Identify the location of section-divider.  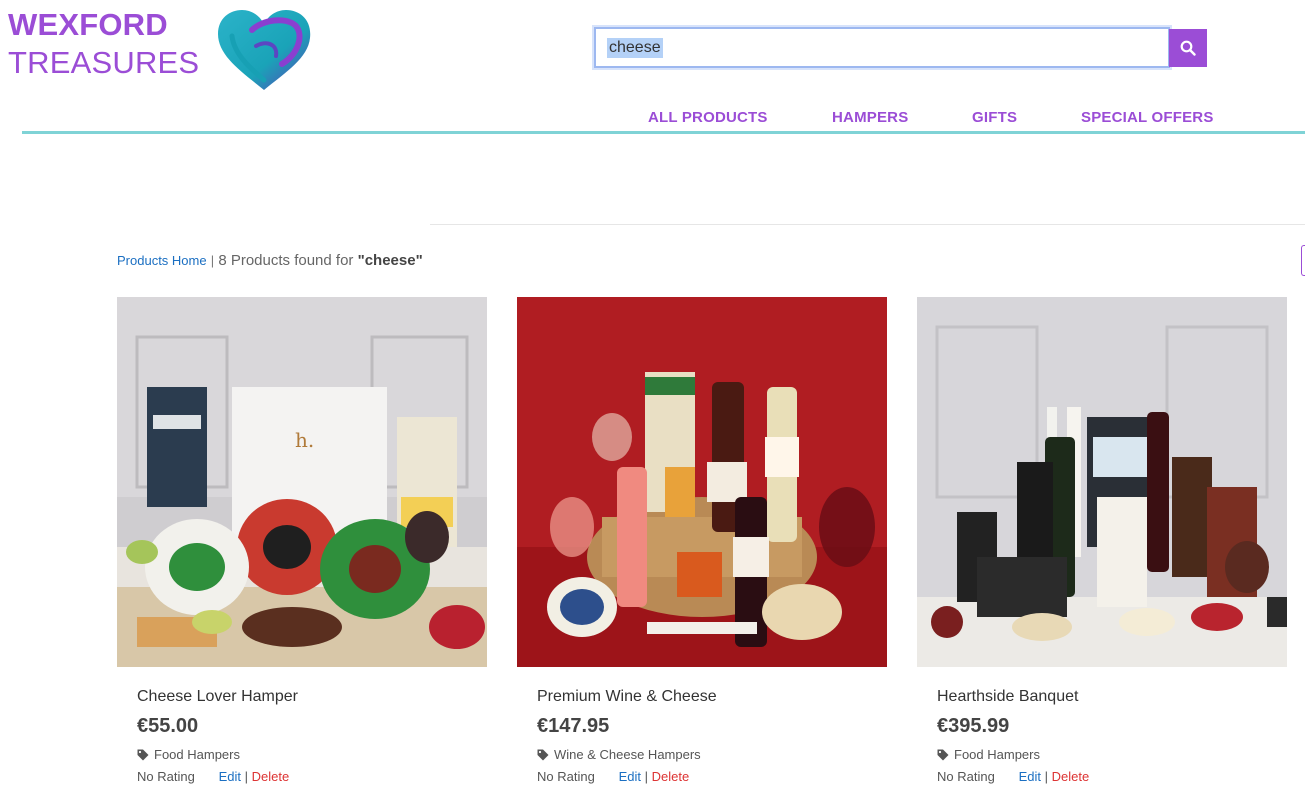
(867, 224).